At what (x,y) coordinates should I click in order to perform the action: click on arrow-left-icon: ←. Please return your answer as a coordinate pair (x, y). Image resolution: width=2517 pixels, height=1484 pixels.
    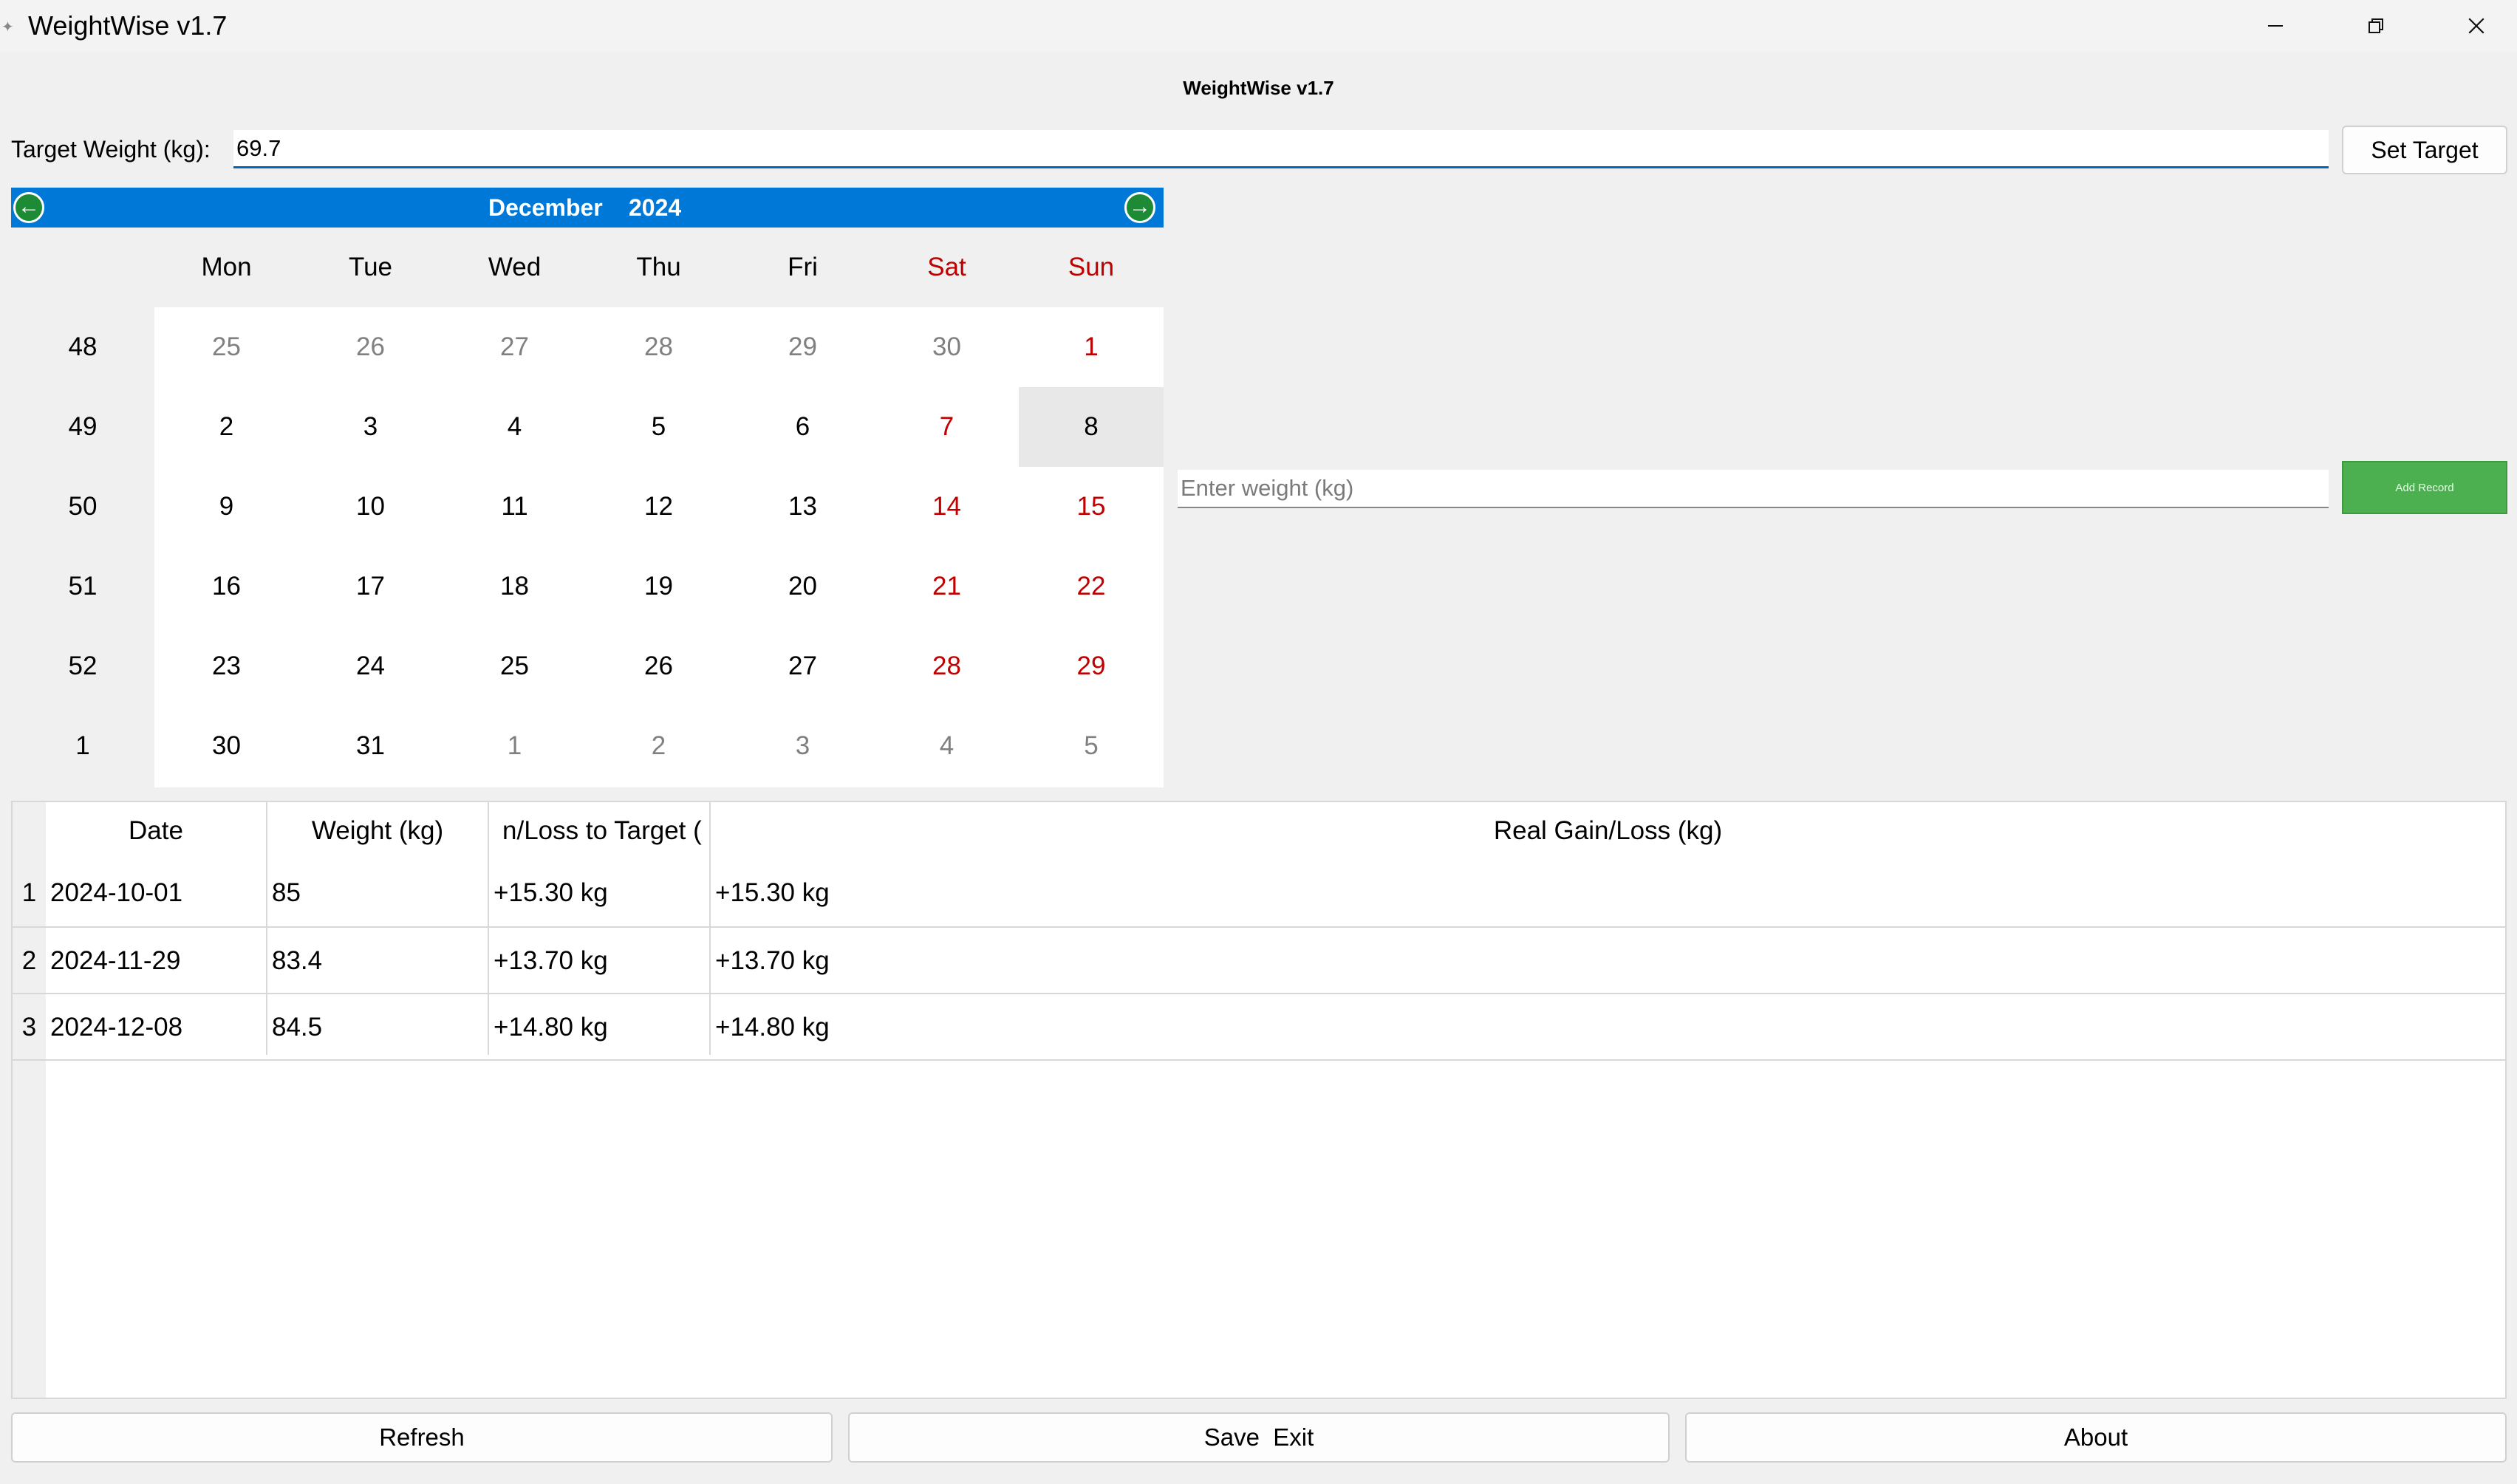
    Looking at the image, I should click on (28, 208).